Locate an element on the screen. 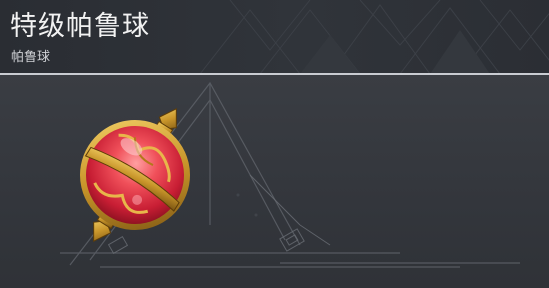 The height and width of the screenshot is (288, 549). ultra-pal-sphere-icon is located at coordinates (135, 175).